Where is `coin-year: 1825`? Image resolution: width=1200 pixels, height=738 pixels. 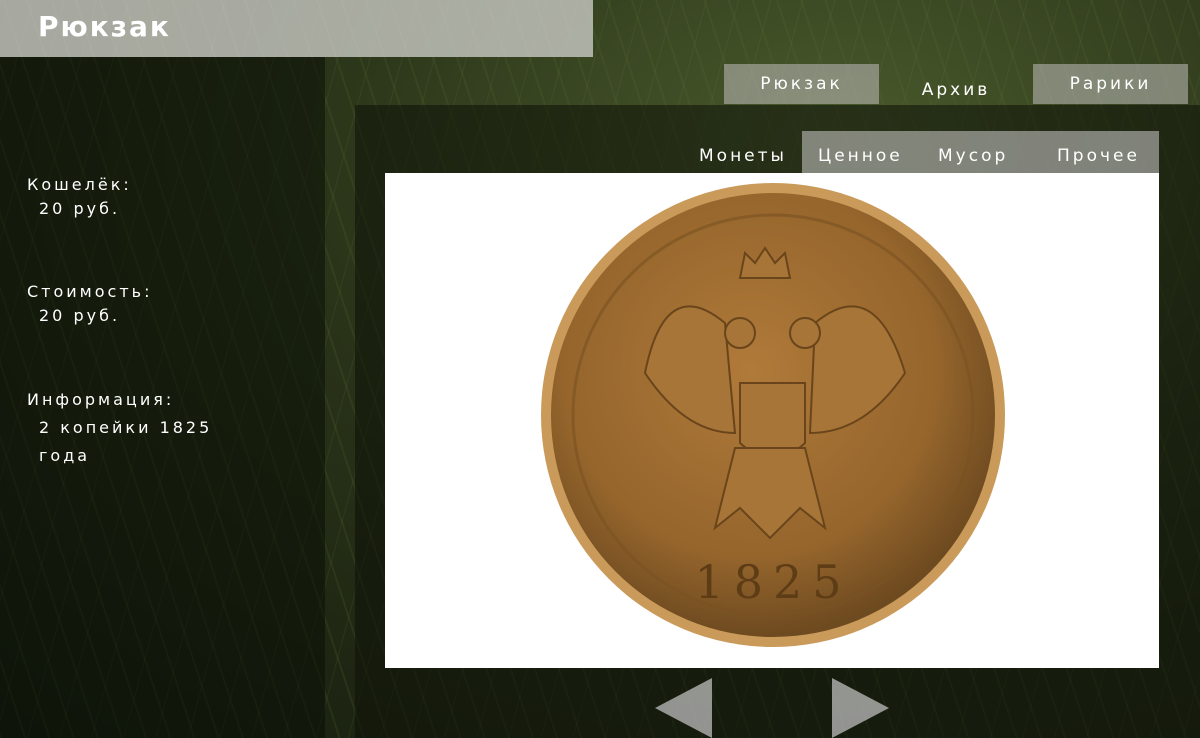 coin-year: 1825 is located at coordinates (772, 582).